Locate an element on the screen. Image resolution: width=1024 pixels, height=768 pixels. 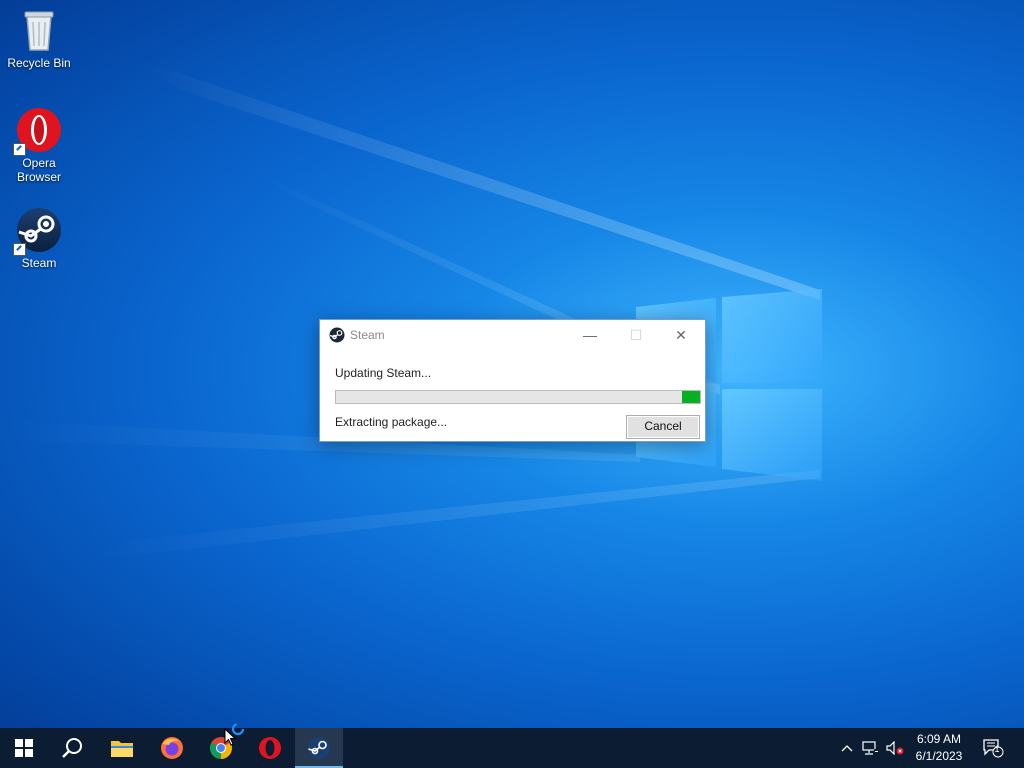
update-progress-bar is located at coordinates (518, 397).